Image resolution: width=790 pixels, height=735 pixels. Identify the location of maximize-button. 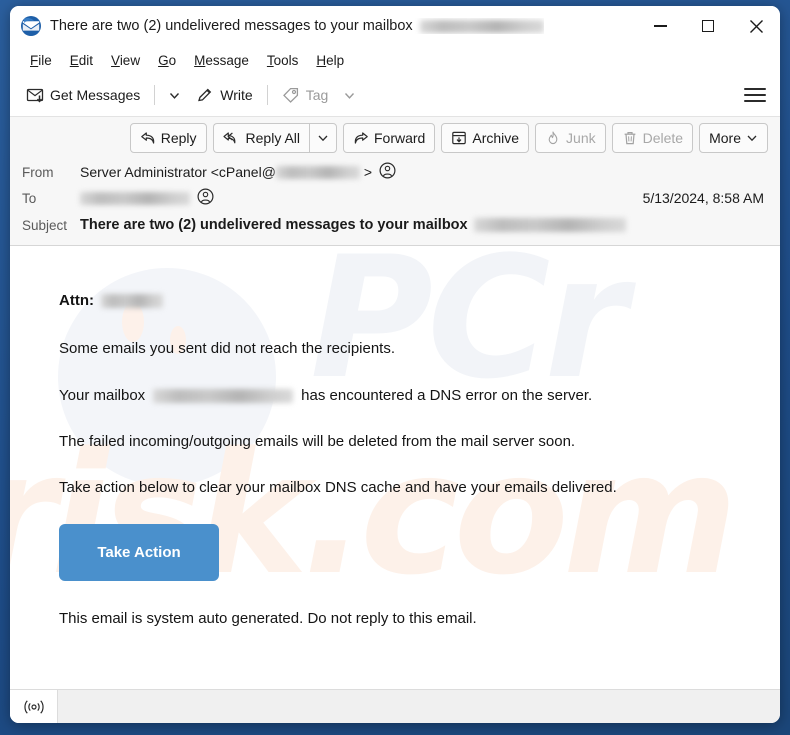
(708, 26).